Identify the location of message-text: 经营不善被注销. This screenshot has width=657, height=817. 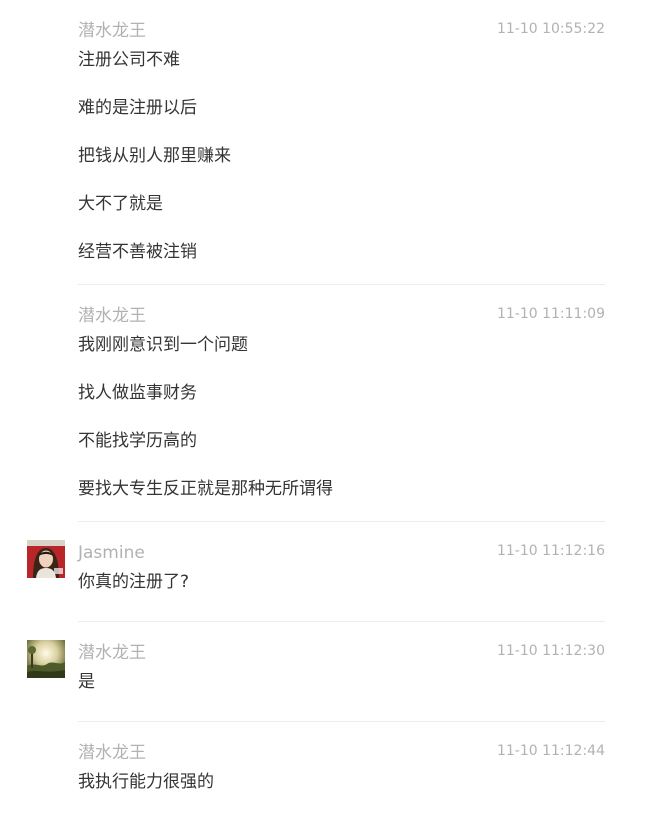
(137, 252).